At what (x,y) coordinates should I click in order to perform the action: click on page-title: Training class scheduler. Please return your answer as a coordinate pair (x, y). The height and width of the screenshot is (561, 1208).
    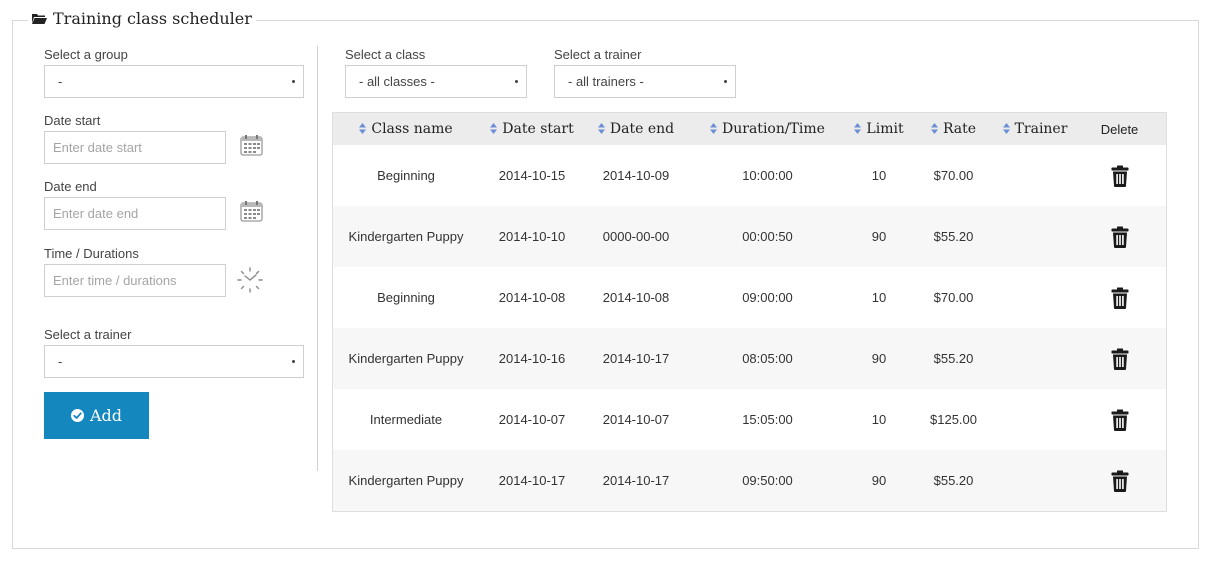
    Looking at the image, I should click on (152, 18).